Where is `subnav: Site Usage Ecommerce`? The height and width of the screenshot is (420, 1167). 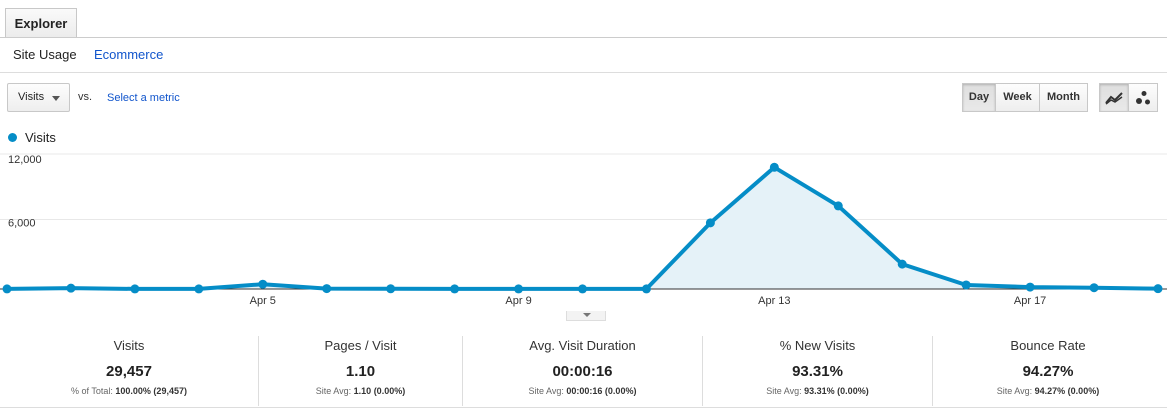 subnav: Site Usage Ecommerce is located at coordinates (583, 55).